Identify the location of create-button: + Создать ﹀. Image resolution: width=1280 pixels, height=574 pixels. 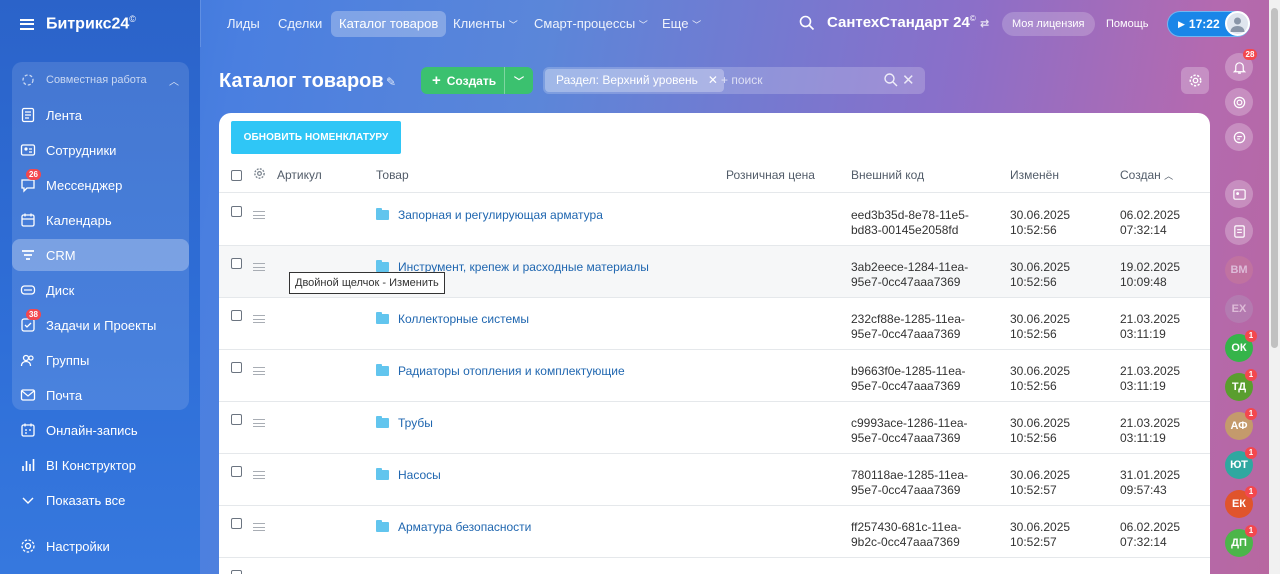
(477, 80).